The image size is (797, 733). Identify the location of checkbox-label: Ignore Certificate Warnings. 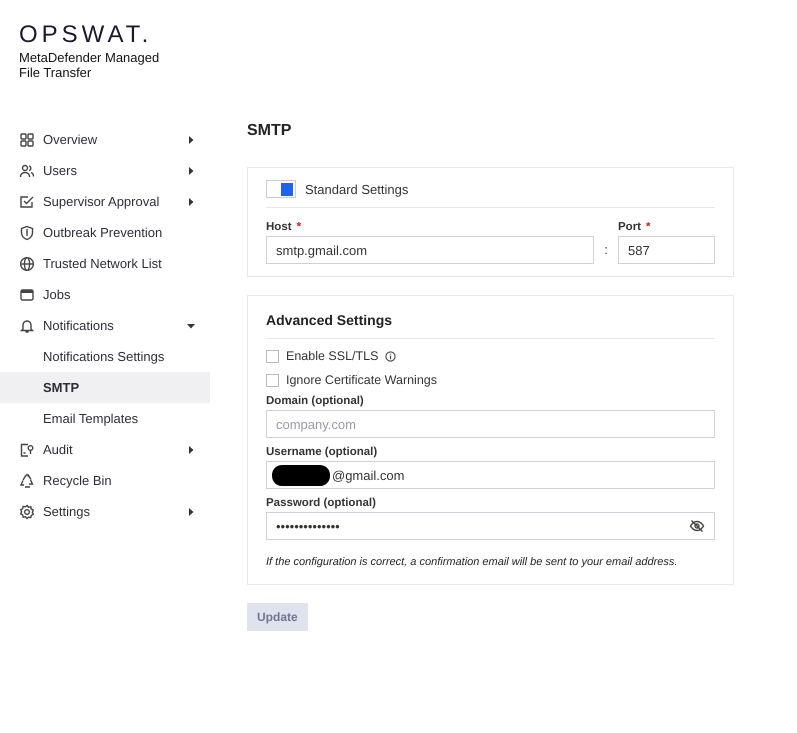
(361, 380).